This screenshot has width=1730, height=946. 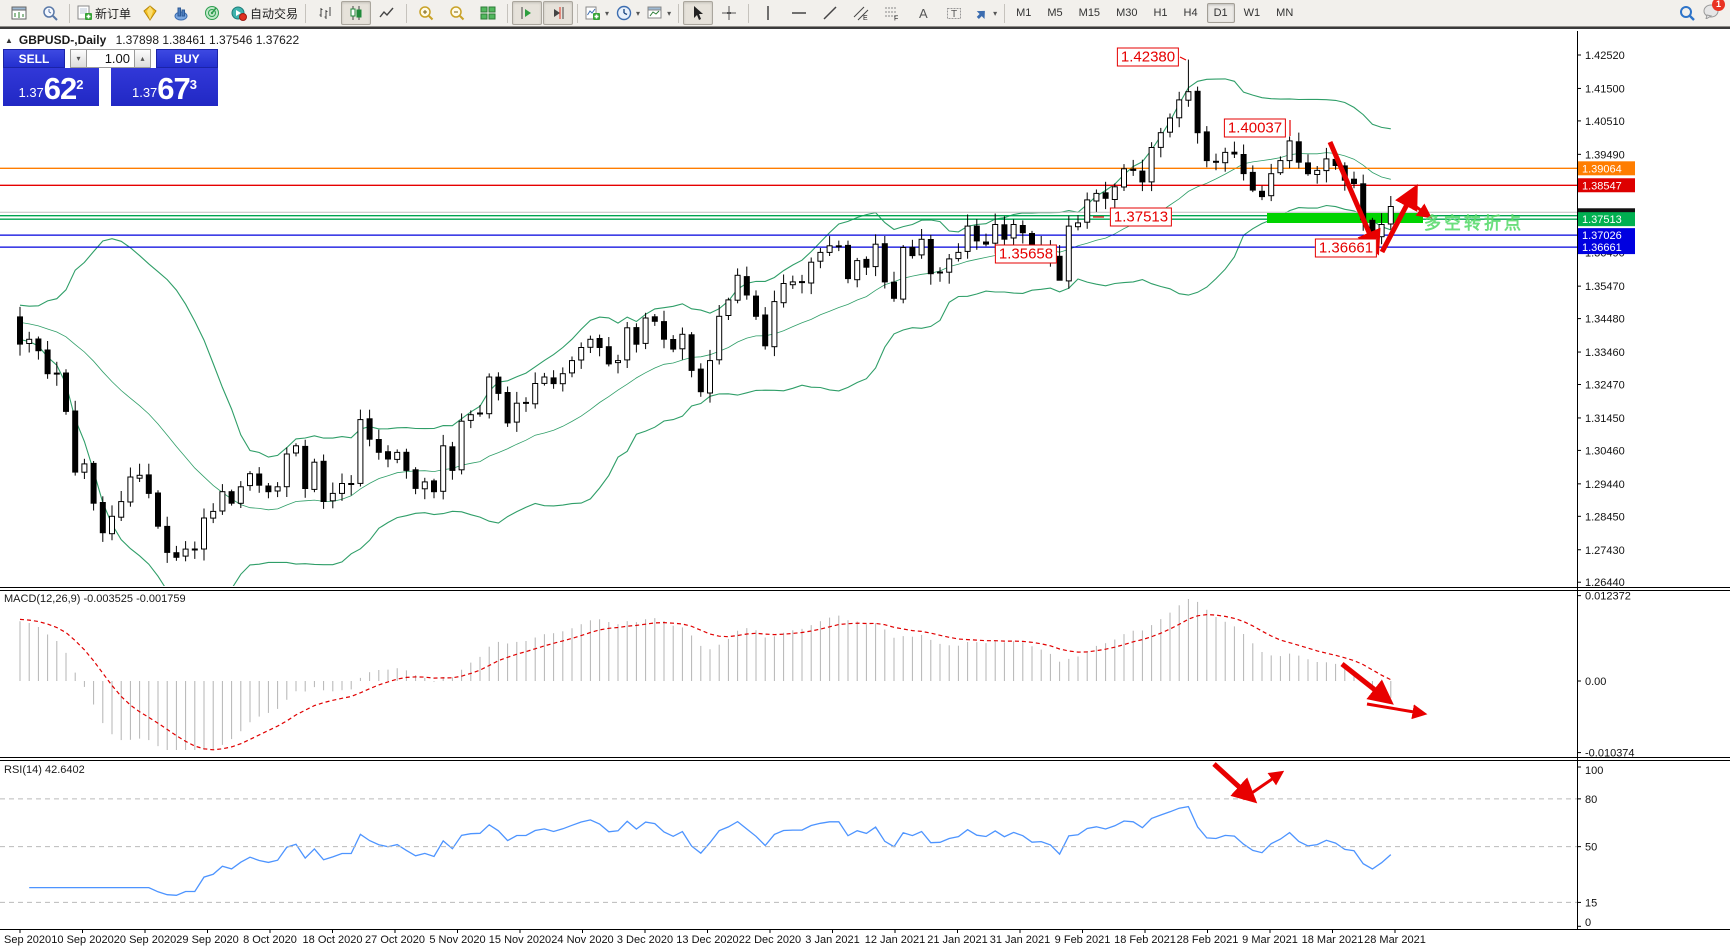 What do you see at coordinates (520, 940) in the screenshot?
I see `date-tick-label: 15 Nov 2020` at bounding box center [520, 940].